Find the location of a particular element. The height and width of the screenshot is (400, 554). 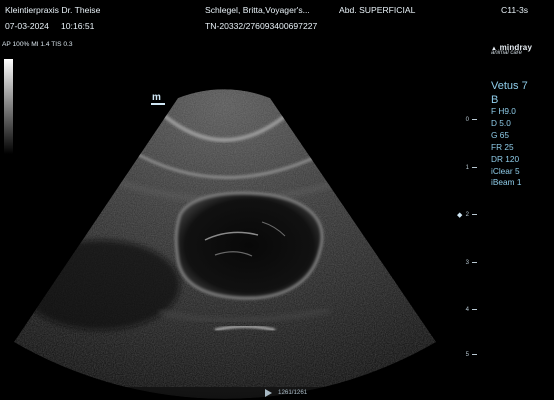

orientation-marker-underline is located at coordinates (158, 104).